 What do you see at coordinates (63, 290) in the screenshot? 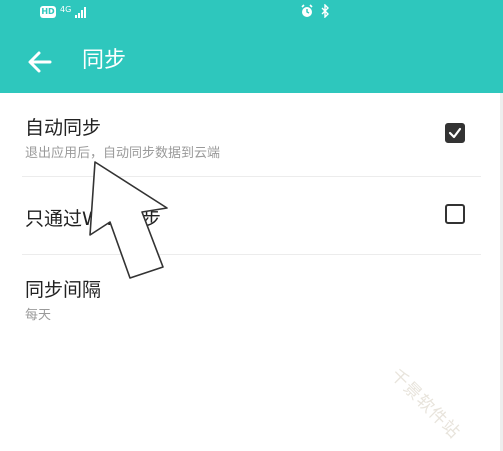
I see `setting-title: 同步间隔` at bounding box center [63, 290].